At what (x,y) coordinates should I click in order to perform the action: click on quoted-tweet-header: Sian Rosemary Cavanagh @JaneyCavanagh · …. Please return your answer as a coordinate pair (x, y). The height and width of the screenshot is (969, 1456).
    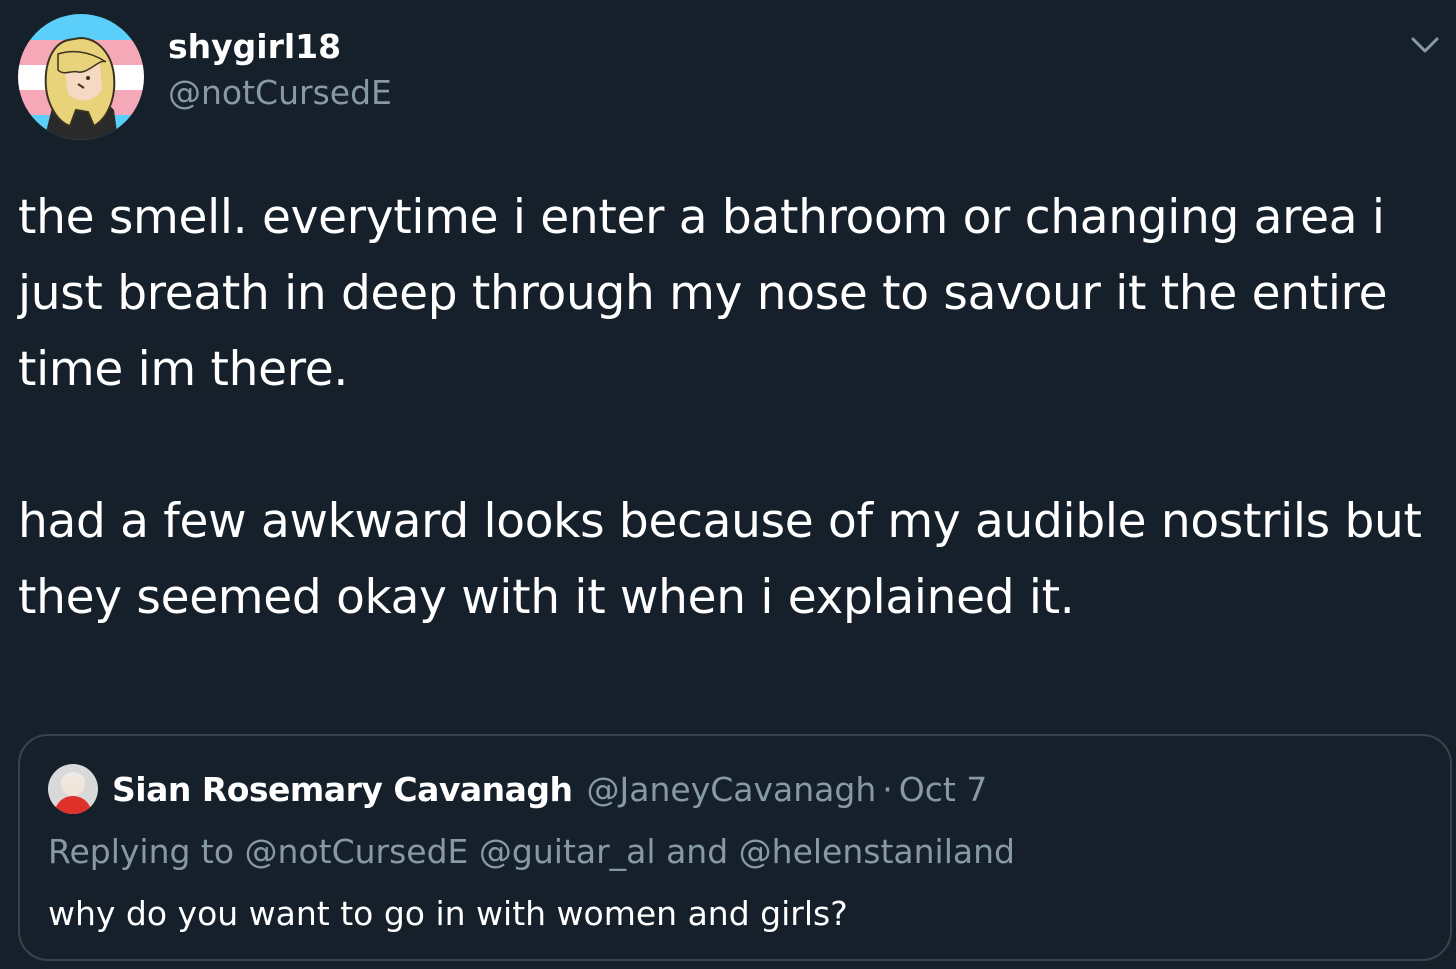
    Looking at the image, I should click on (517, 789).